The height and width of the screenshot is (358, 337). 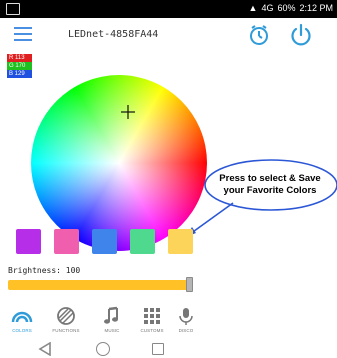 What do you see at coordinates (111, 315) in the screenshot?
I see `music-note-icon` at bounding box center [111, 315].